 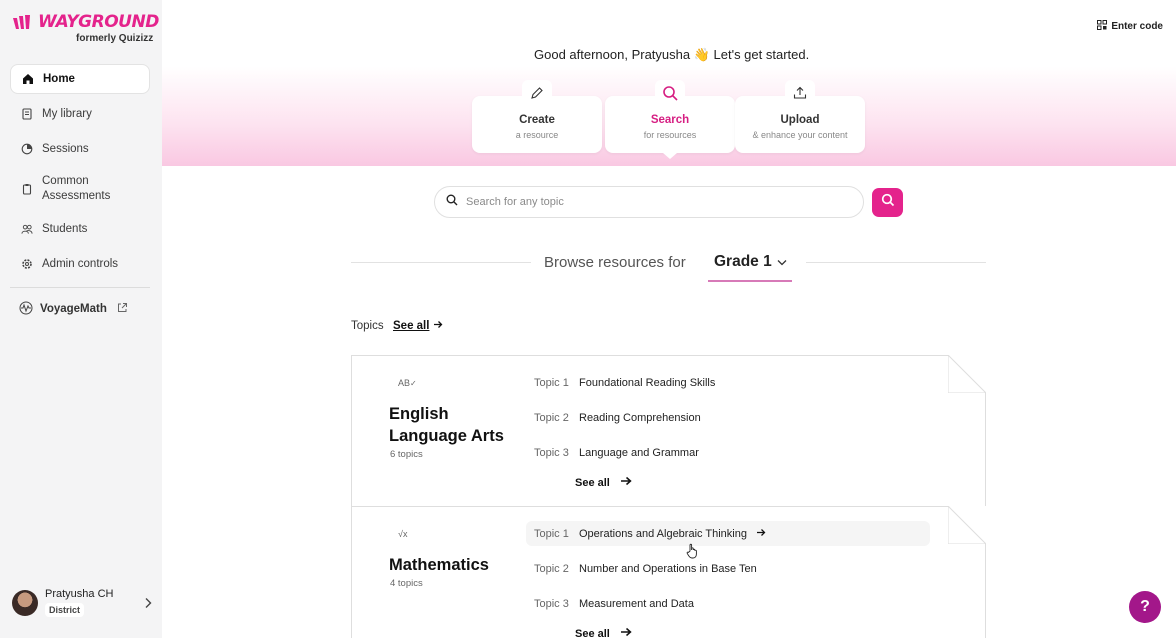 What do you see at coordinates (800, 93) in the screenshot?
I see `upload-icon` at bounding box center [800, 93].